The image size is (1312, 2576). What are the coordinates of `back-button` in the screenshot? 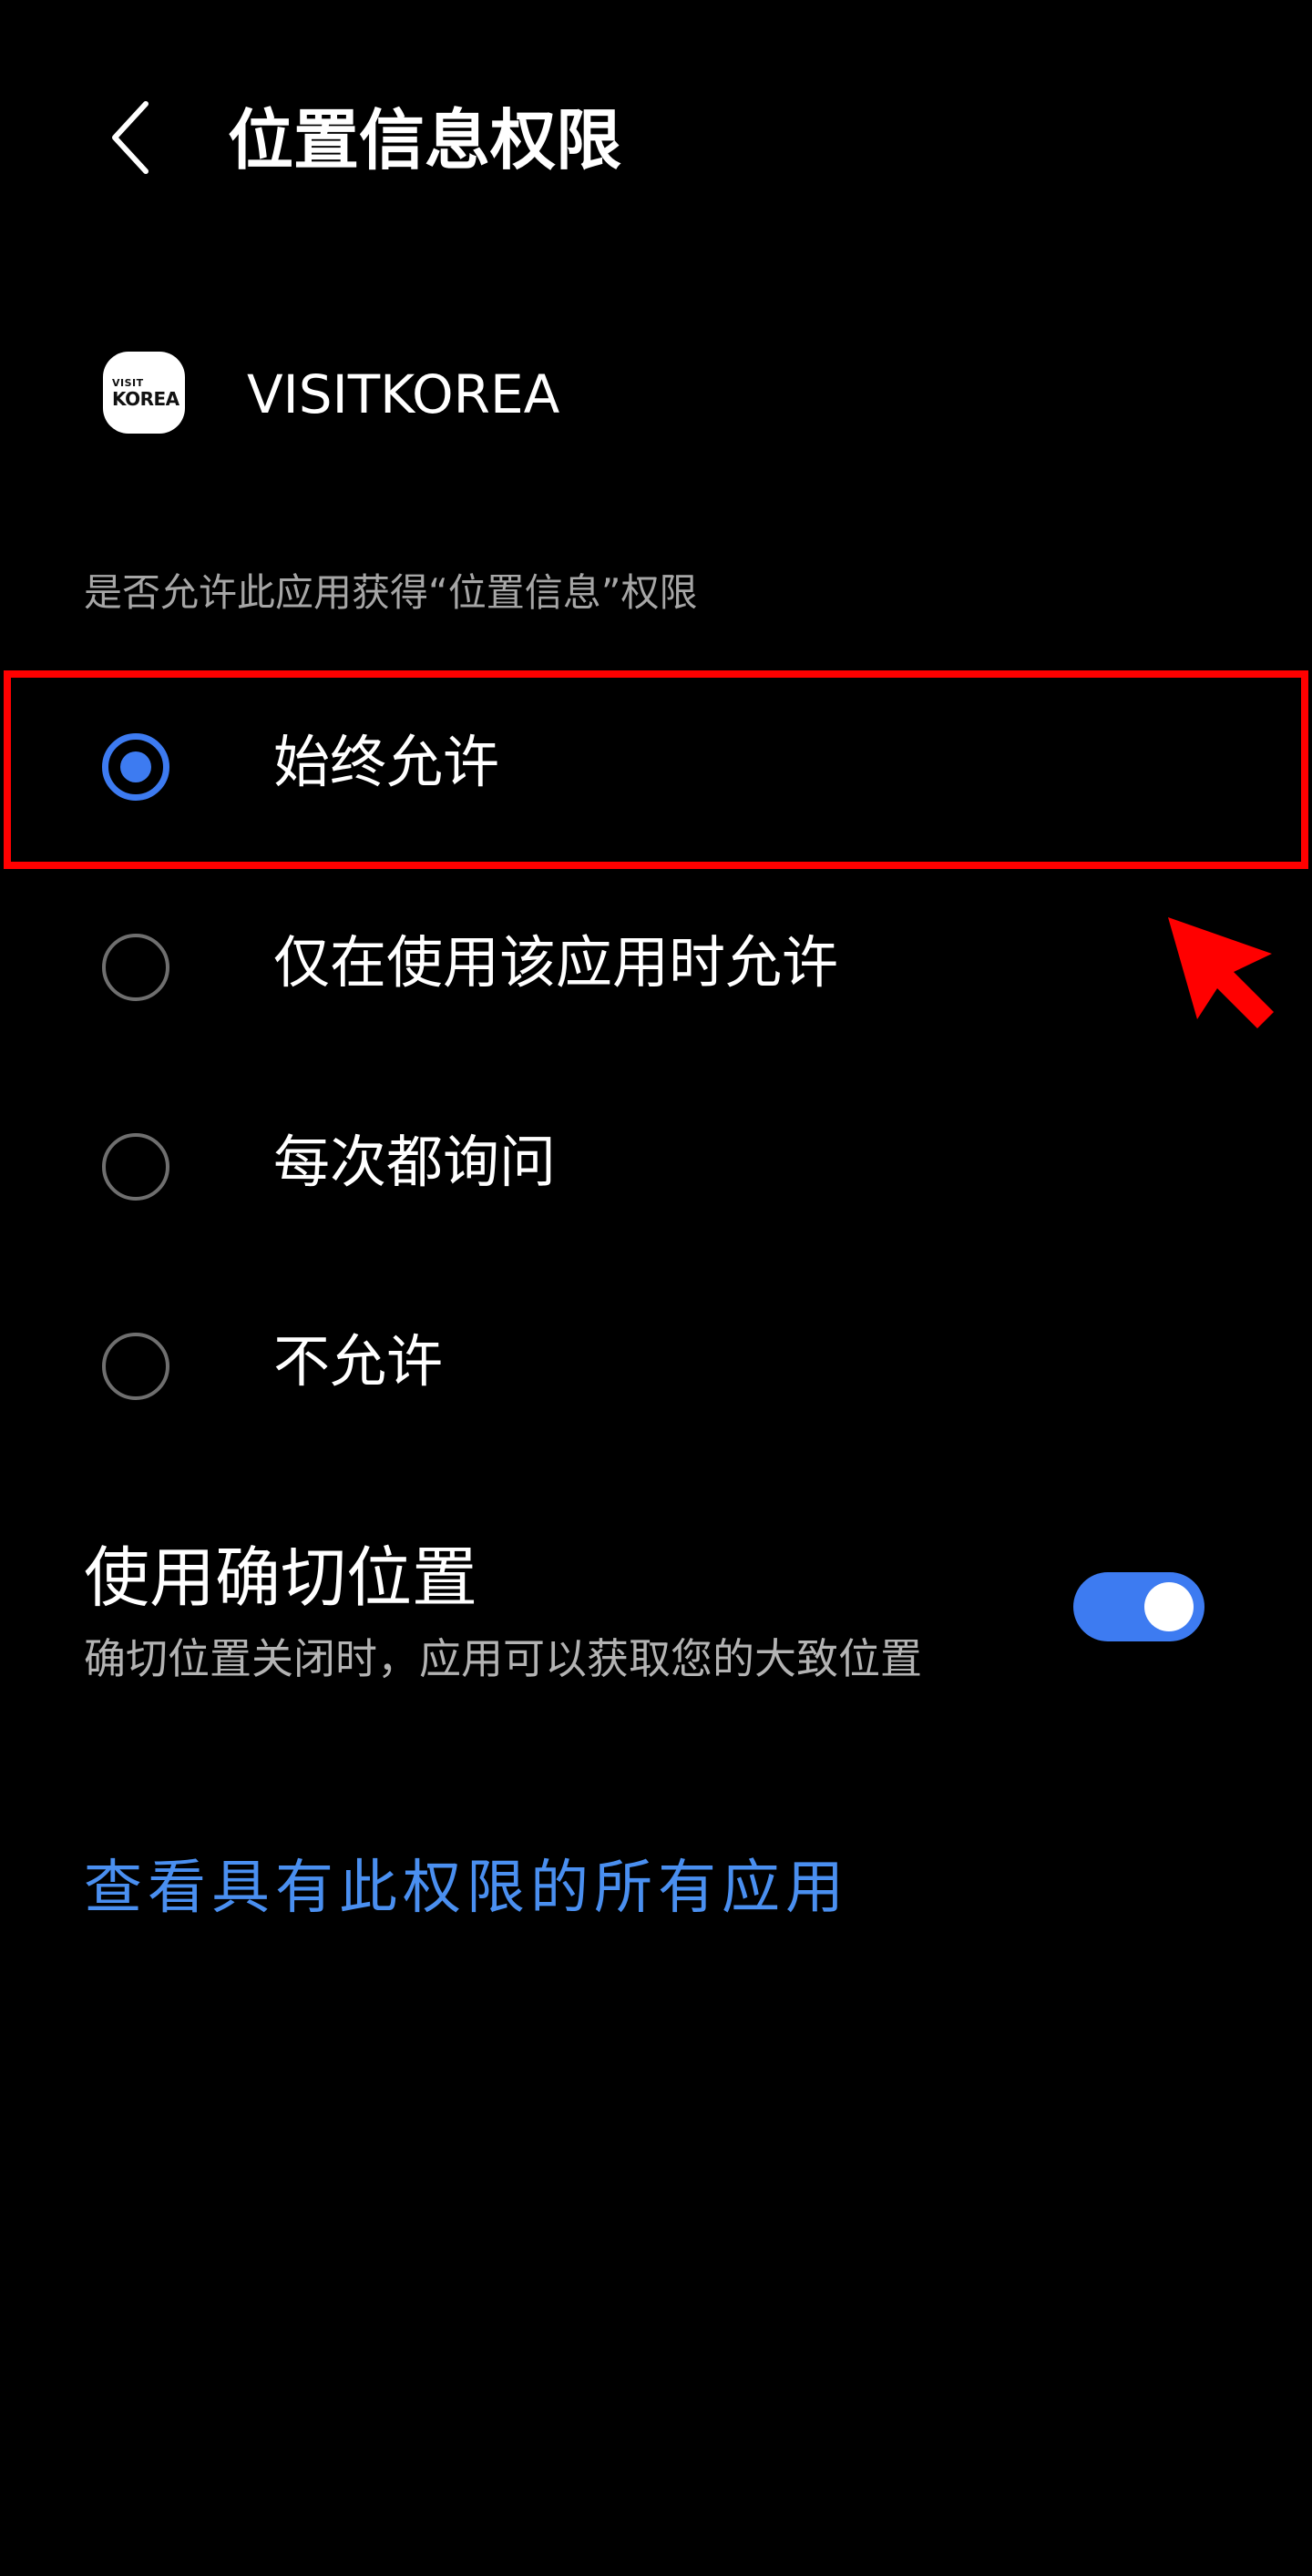 It's located at (131, 137).